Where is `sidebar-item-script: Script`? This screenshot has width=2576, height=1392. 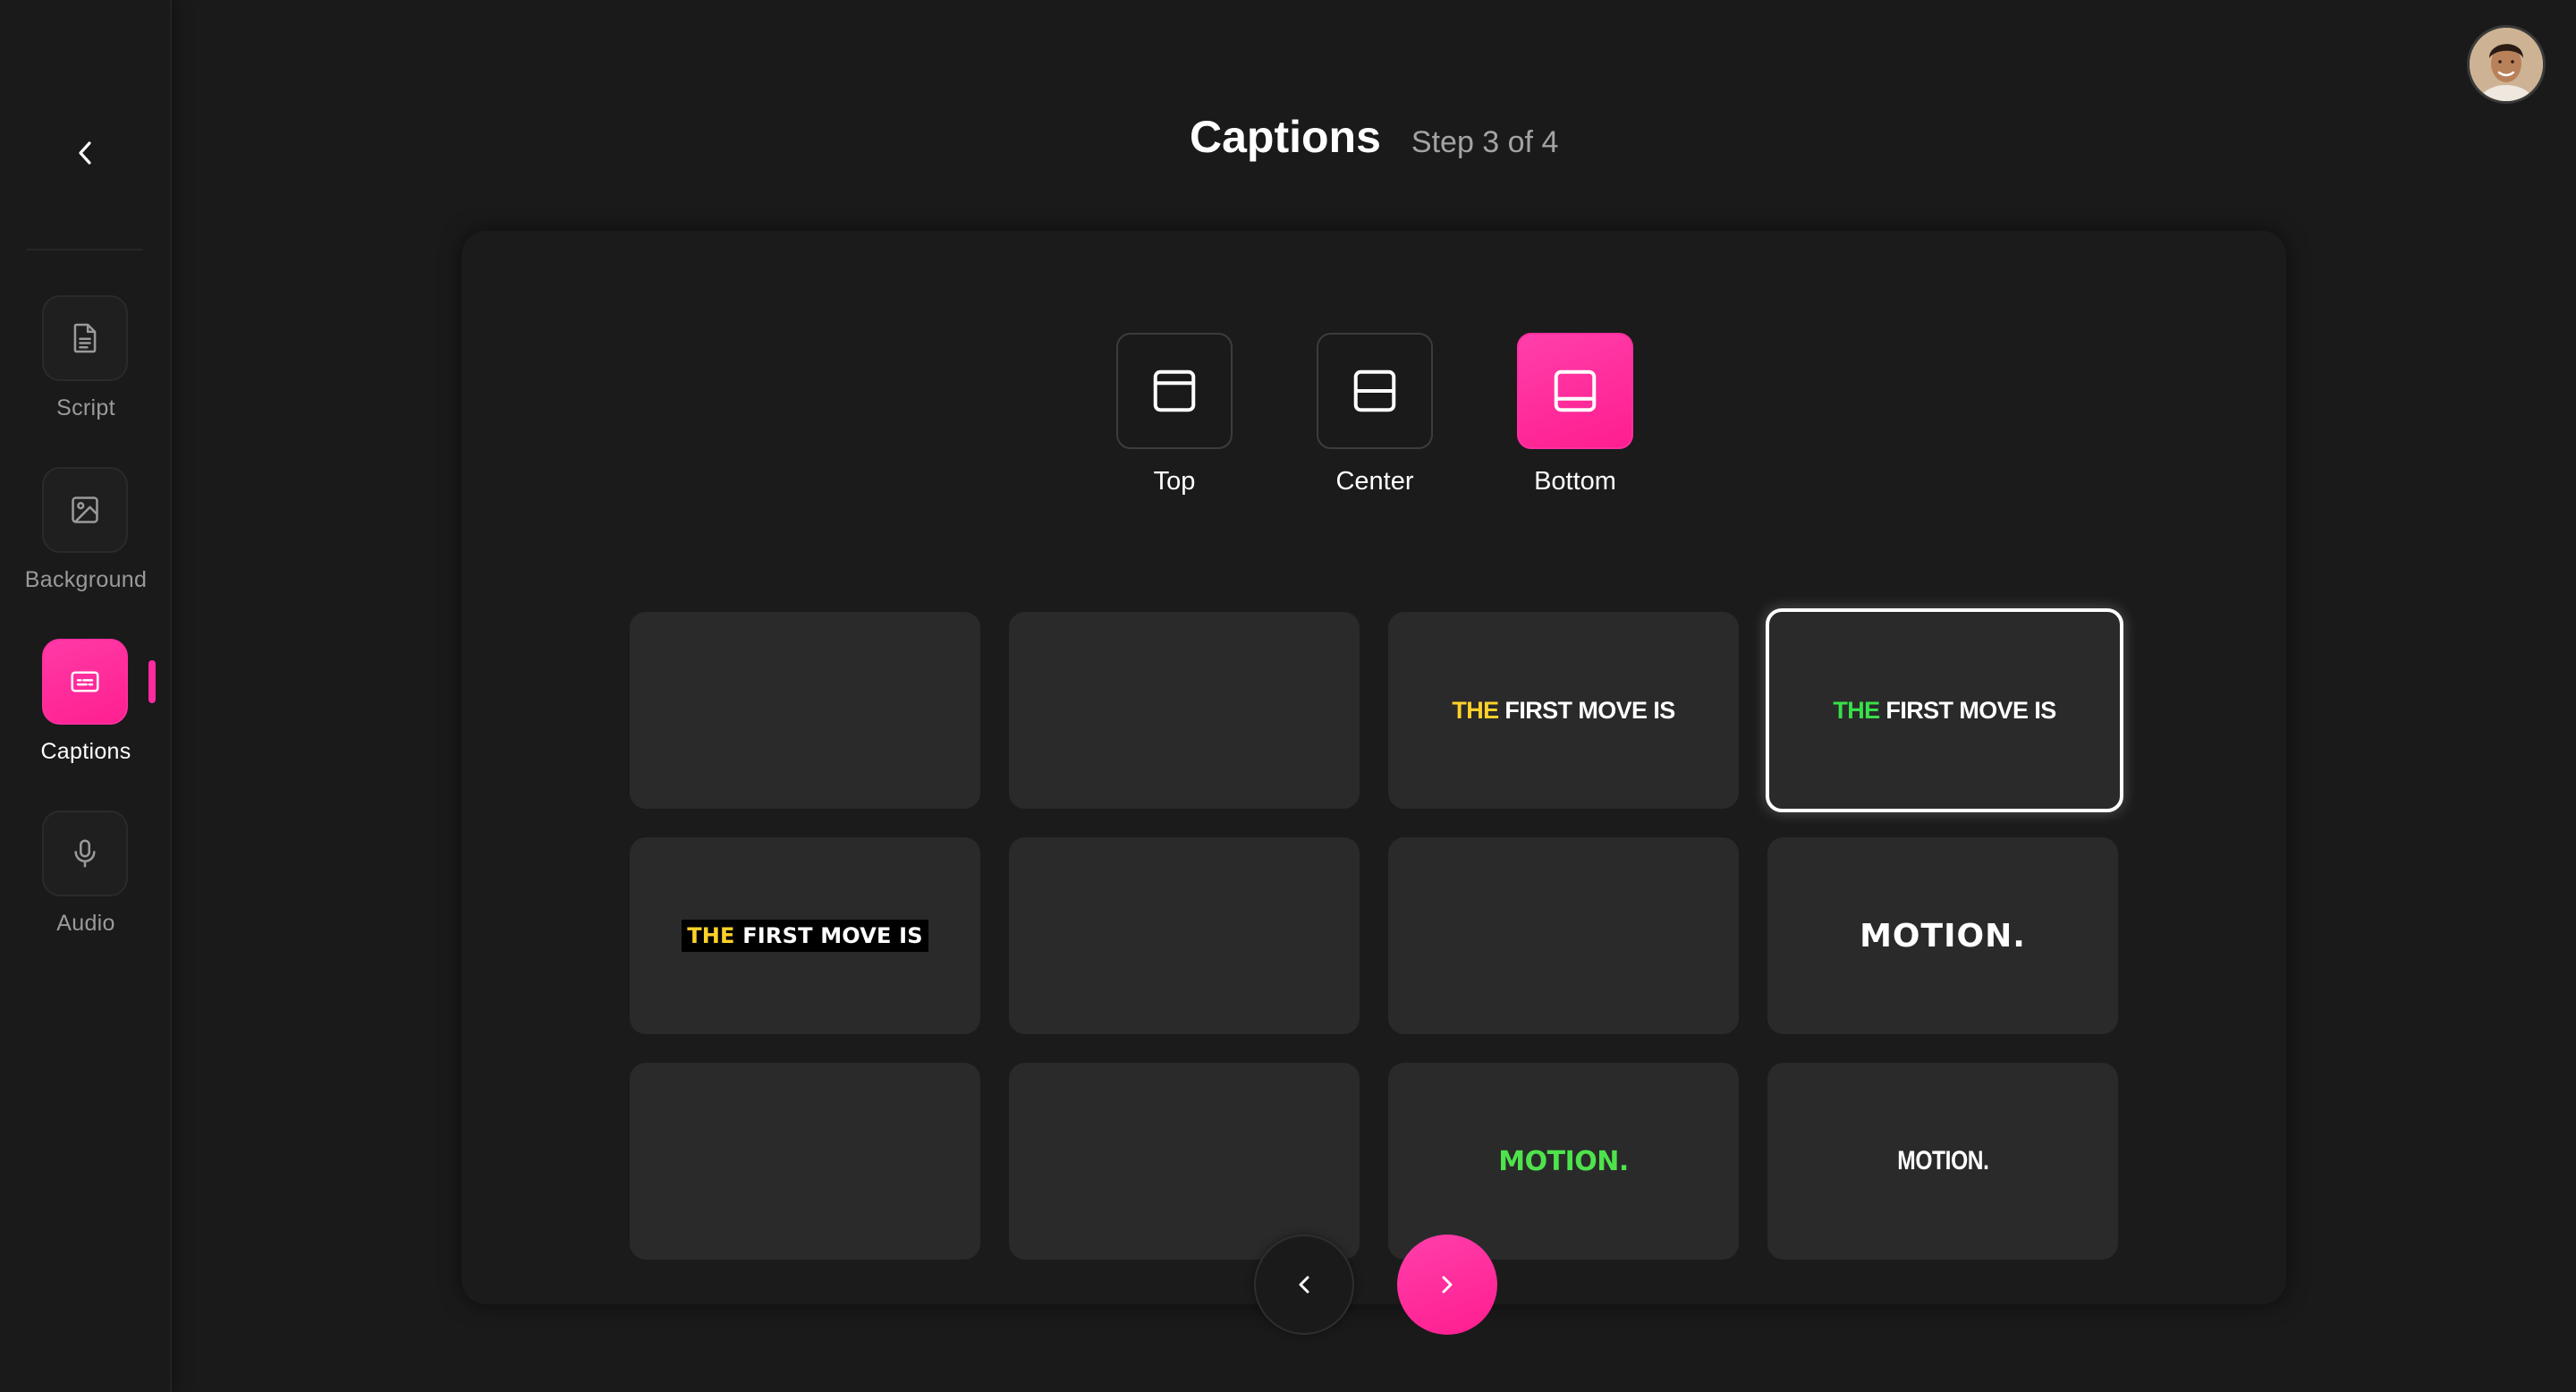
sidebar-item-script: Script is located at coordinates (86, 375).